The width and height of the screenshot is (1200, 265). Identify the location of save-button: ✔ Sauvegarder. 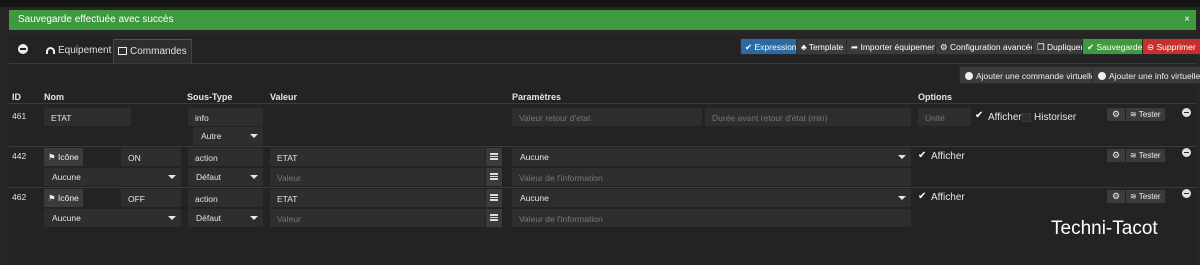
(1116, 46).